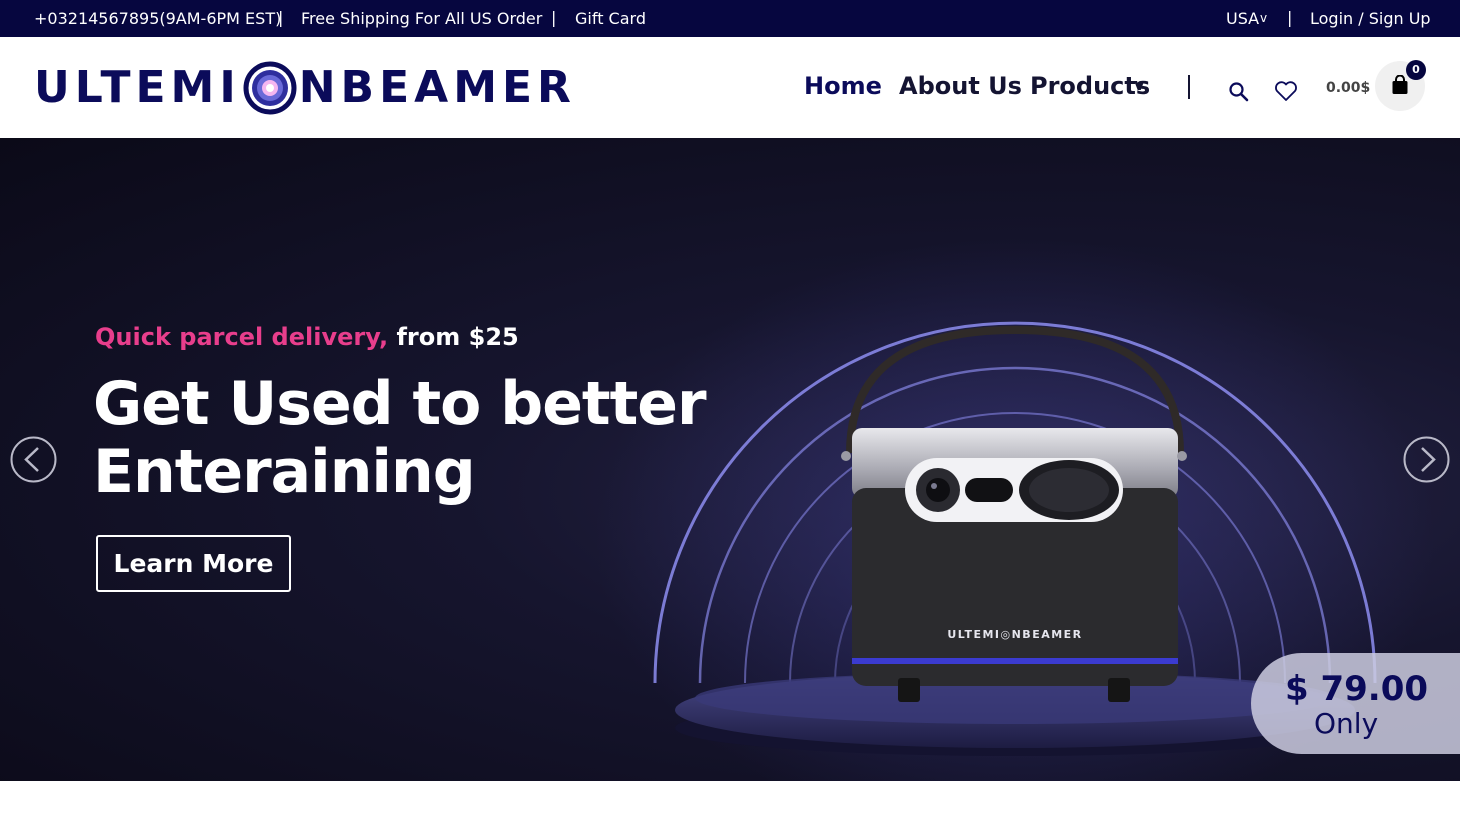 Image resolution: width=1460 pixels, height=821 pixels. Describe the element at coordinates (137, 87) in the screenshot. I see `logo-text-left: ULTEMI` at that location.